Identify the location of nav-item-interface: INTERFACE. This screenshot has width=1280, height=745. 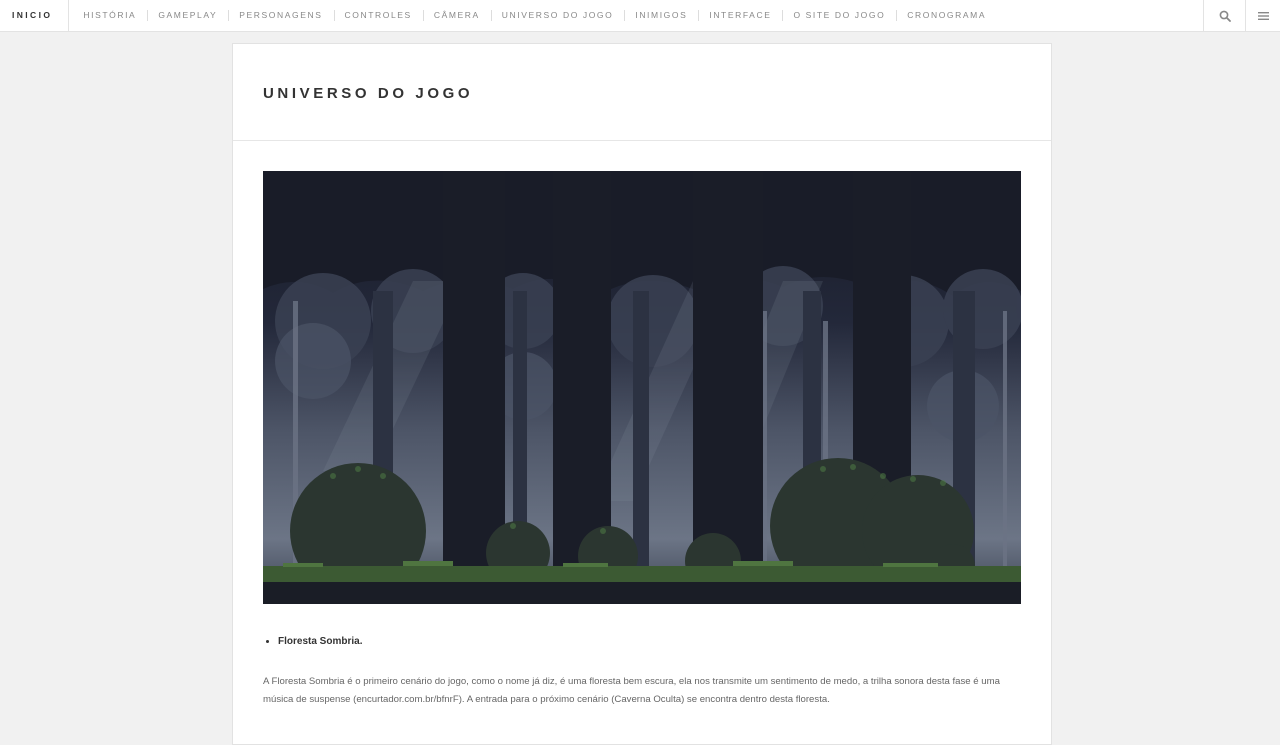
(740, 15).